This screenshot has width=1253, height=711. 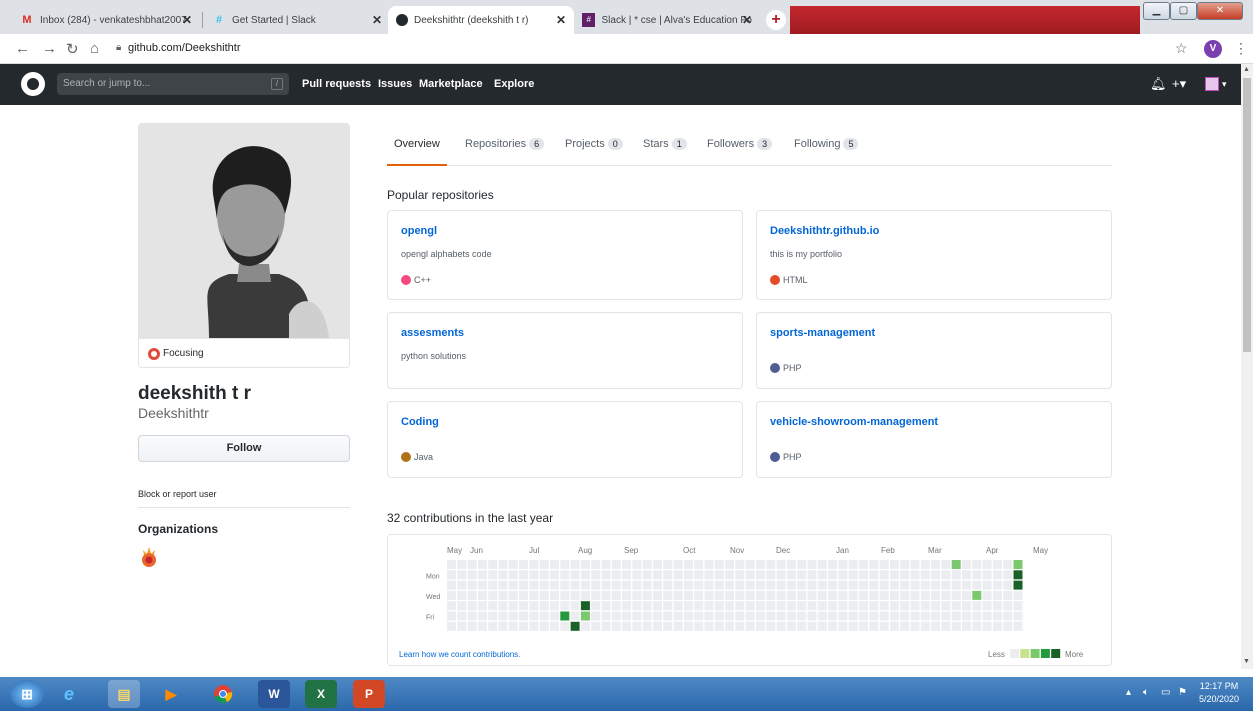 What do you see at coordinates (1246, 69) in the screenshot?
I see `scroll-up-icon: ▲` at bounding box center [1246, 69].